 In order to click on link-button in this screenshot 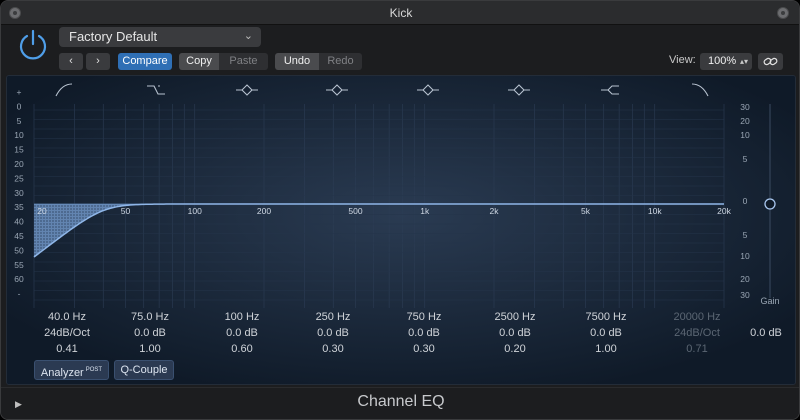, I will do `click(770, 61)`.